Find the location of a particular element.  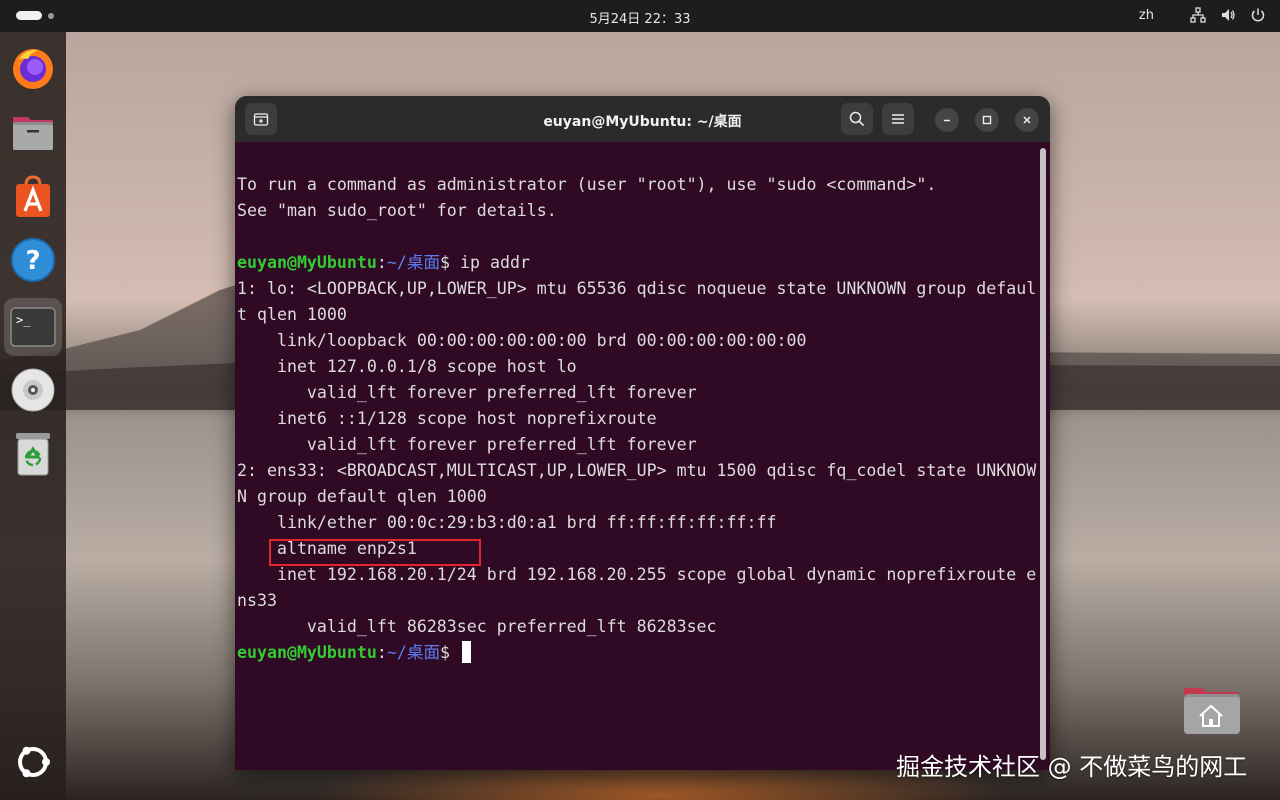

dock: ? >_ is located at coordinates (33, 416).